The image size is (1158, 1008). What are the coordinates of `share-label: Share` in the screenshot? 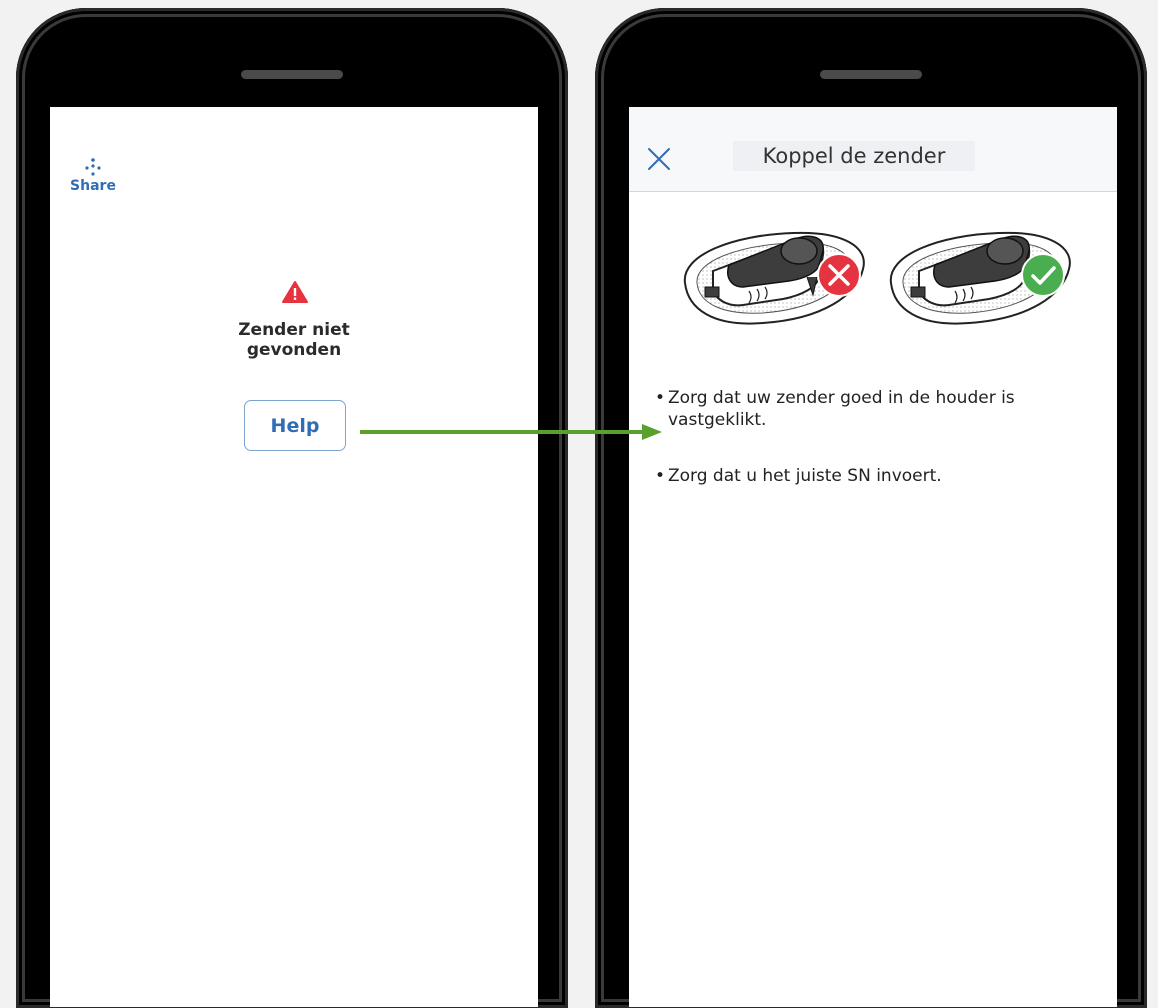 It's located at (93, 186).